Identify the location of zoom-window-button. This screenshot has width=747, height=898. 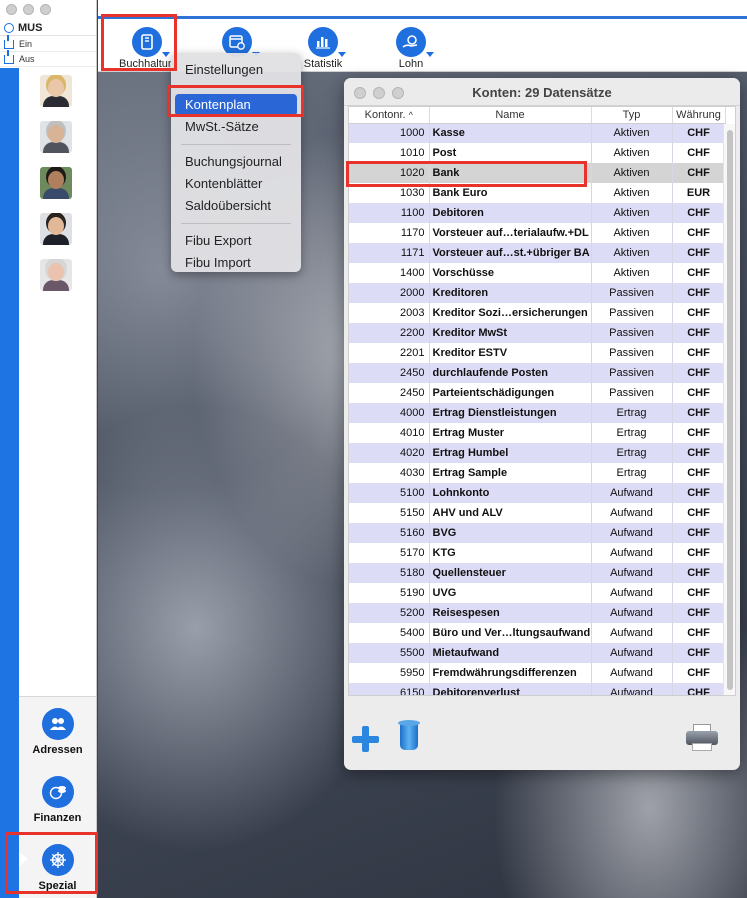
(45, 9).